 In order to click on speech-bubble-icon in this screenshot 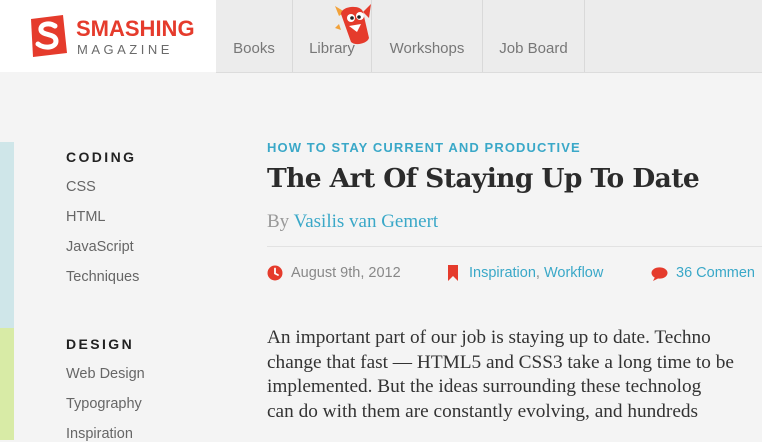, I will do `click(659, 274)`.